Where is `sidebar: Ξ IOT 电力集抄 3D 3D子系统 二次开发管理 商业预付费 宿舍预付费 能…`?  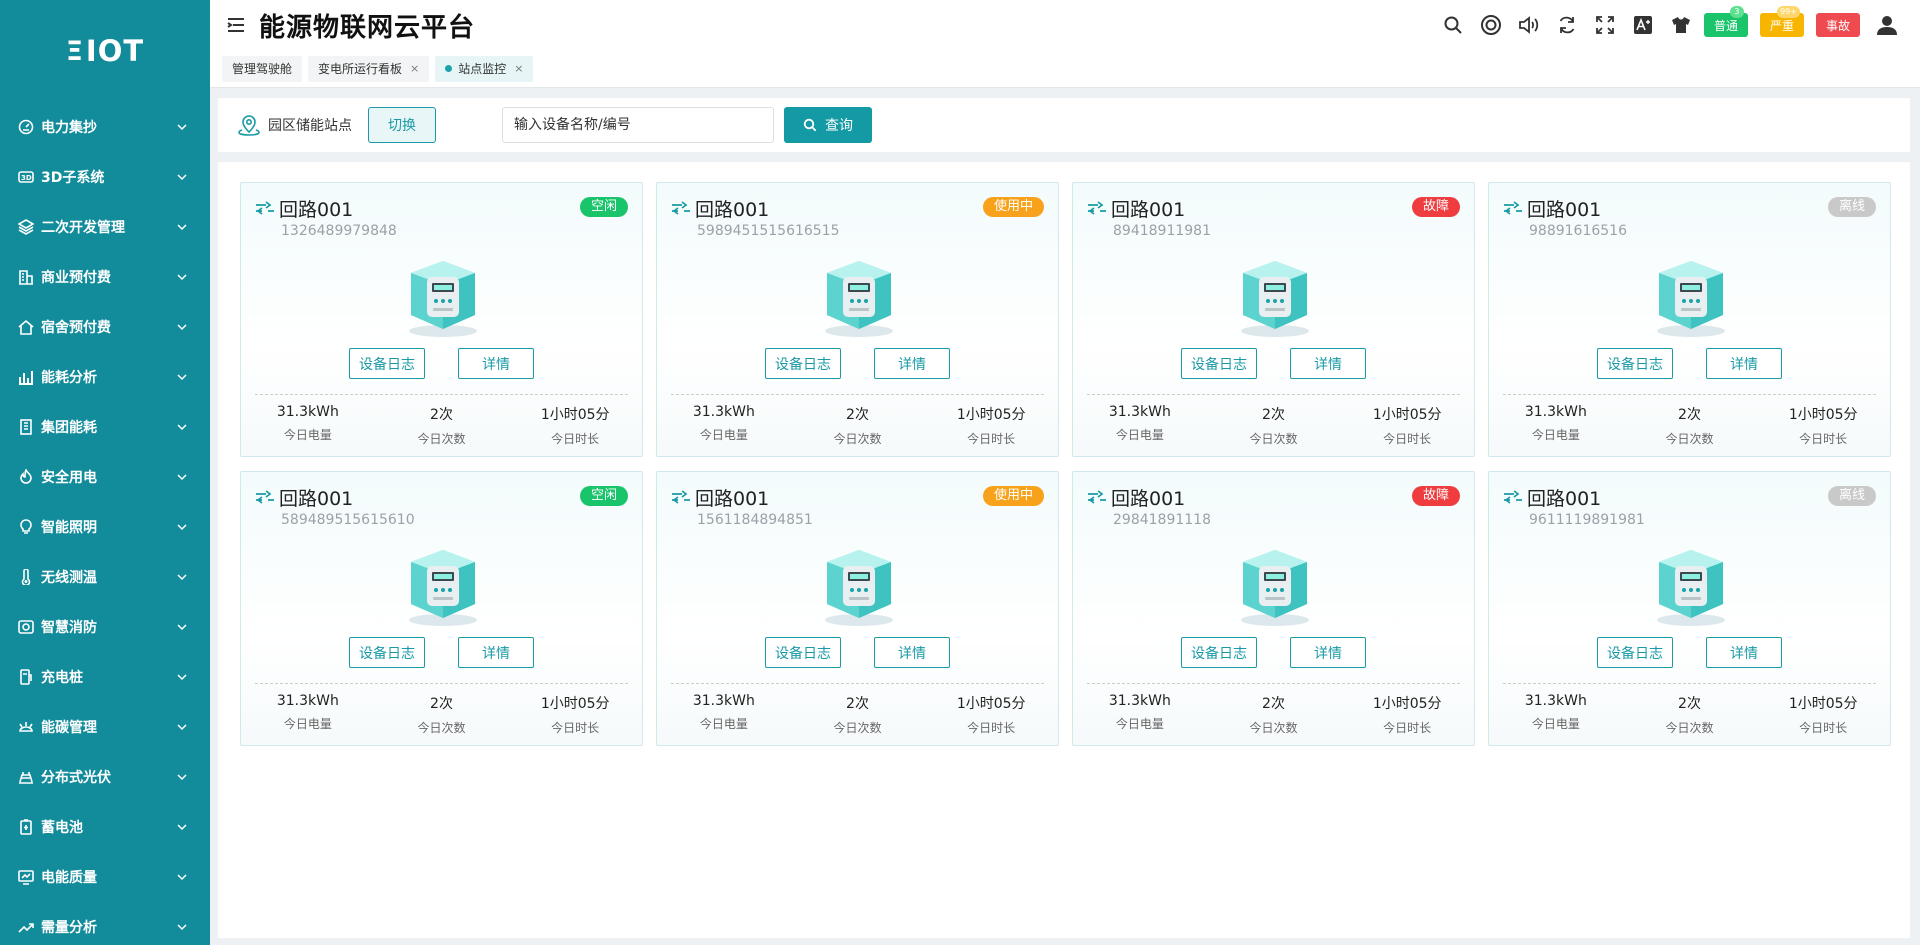 sidebar: Ξ IOT 电力集抄 3D 3D子系统 二次开发管理 商业预付费 宿舍预付费 能… is located at coordinates (105, 472).